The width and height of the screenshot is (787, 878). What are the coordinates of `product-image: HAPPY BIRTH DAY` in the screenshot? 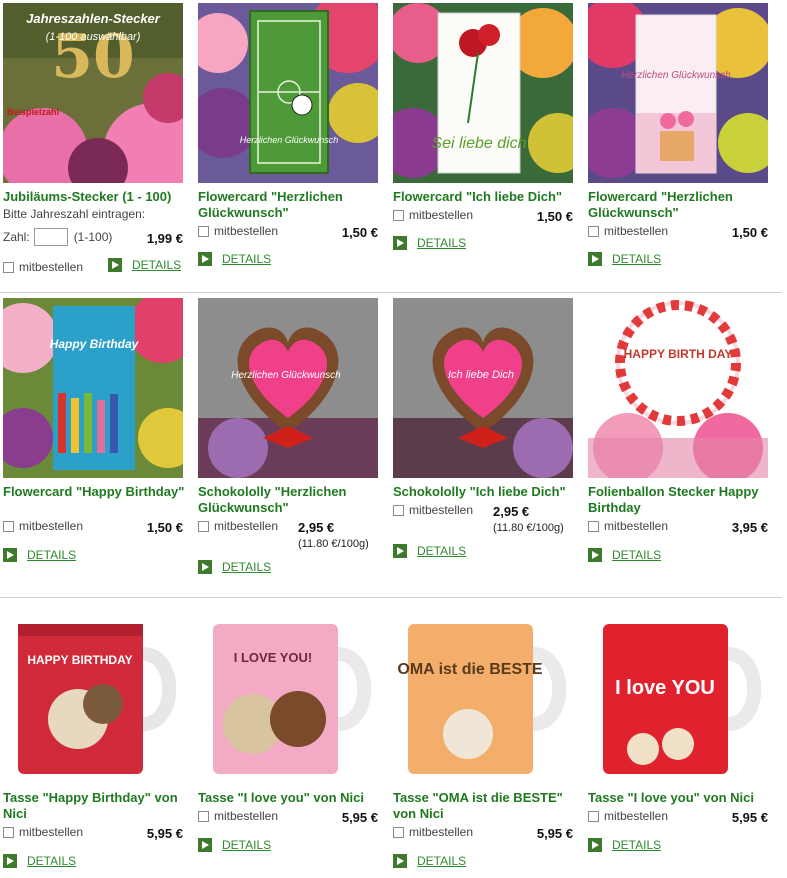 It's located at (678, 388).